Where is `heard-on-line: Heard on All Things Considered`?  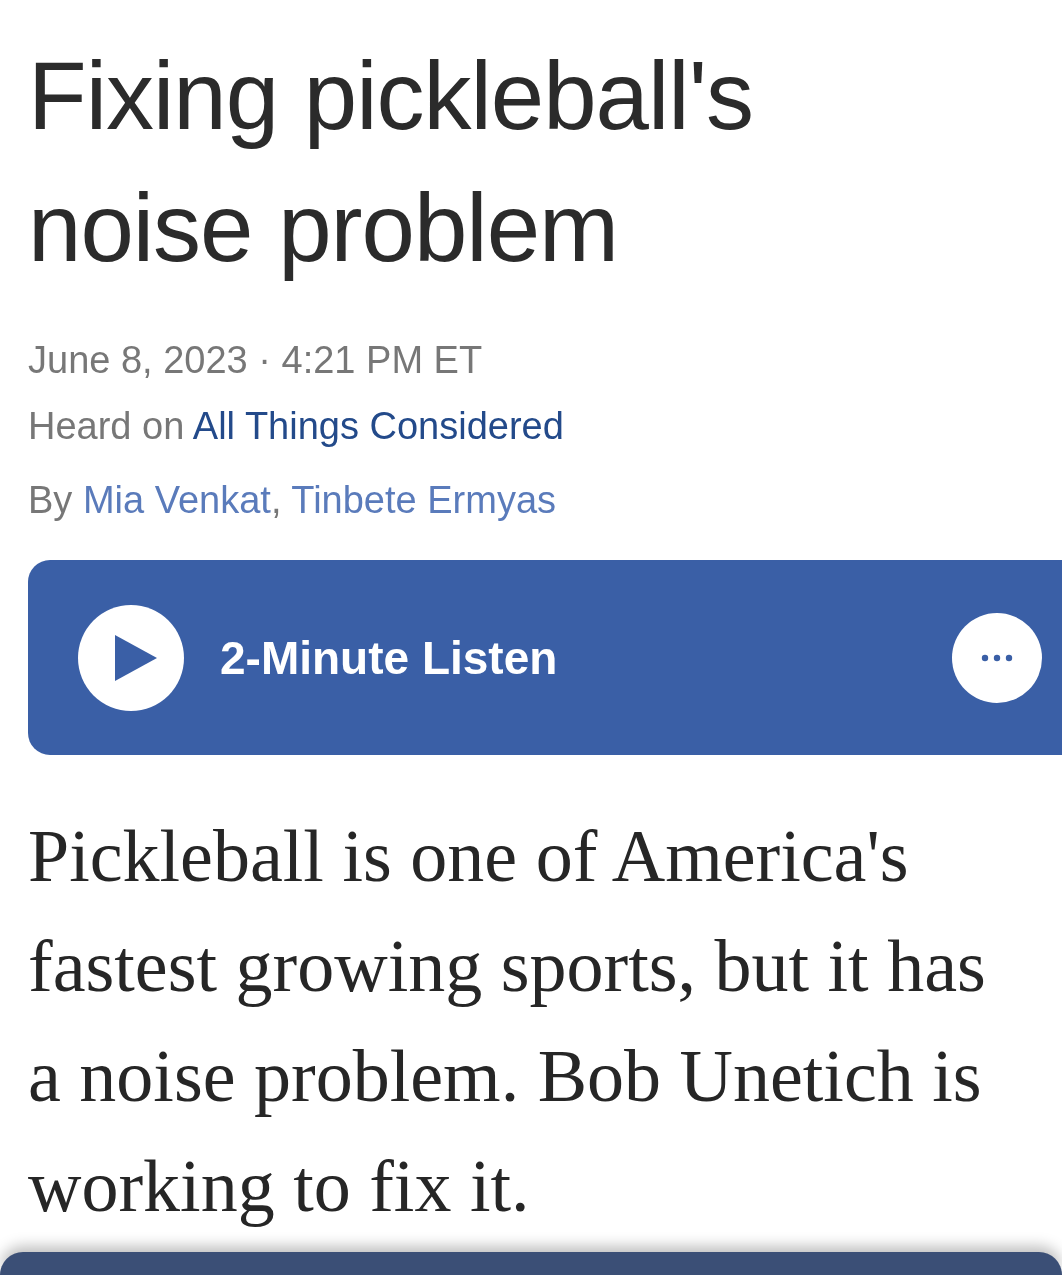 heard-on-line: Heard on All Things Considered is located at coordinates (296, 426).